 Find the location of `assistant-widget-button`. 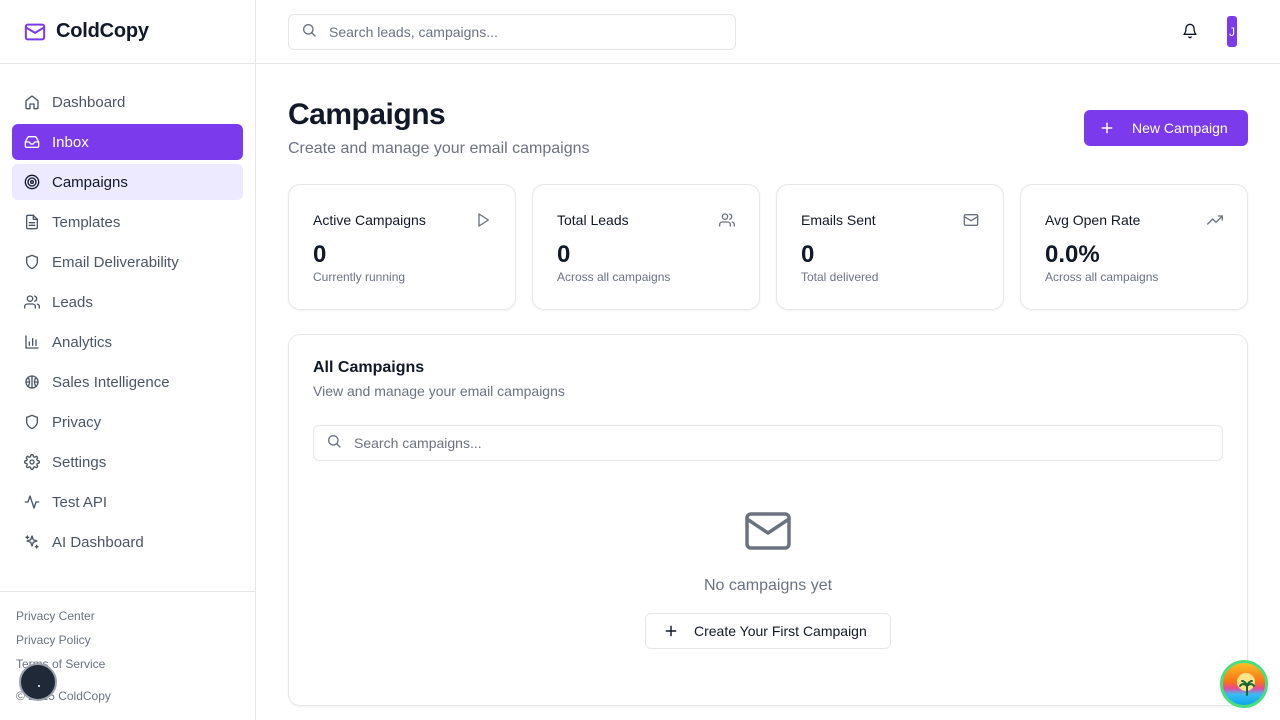

assistant-widget-button is located at coordinates (1244, 684).